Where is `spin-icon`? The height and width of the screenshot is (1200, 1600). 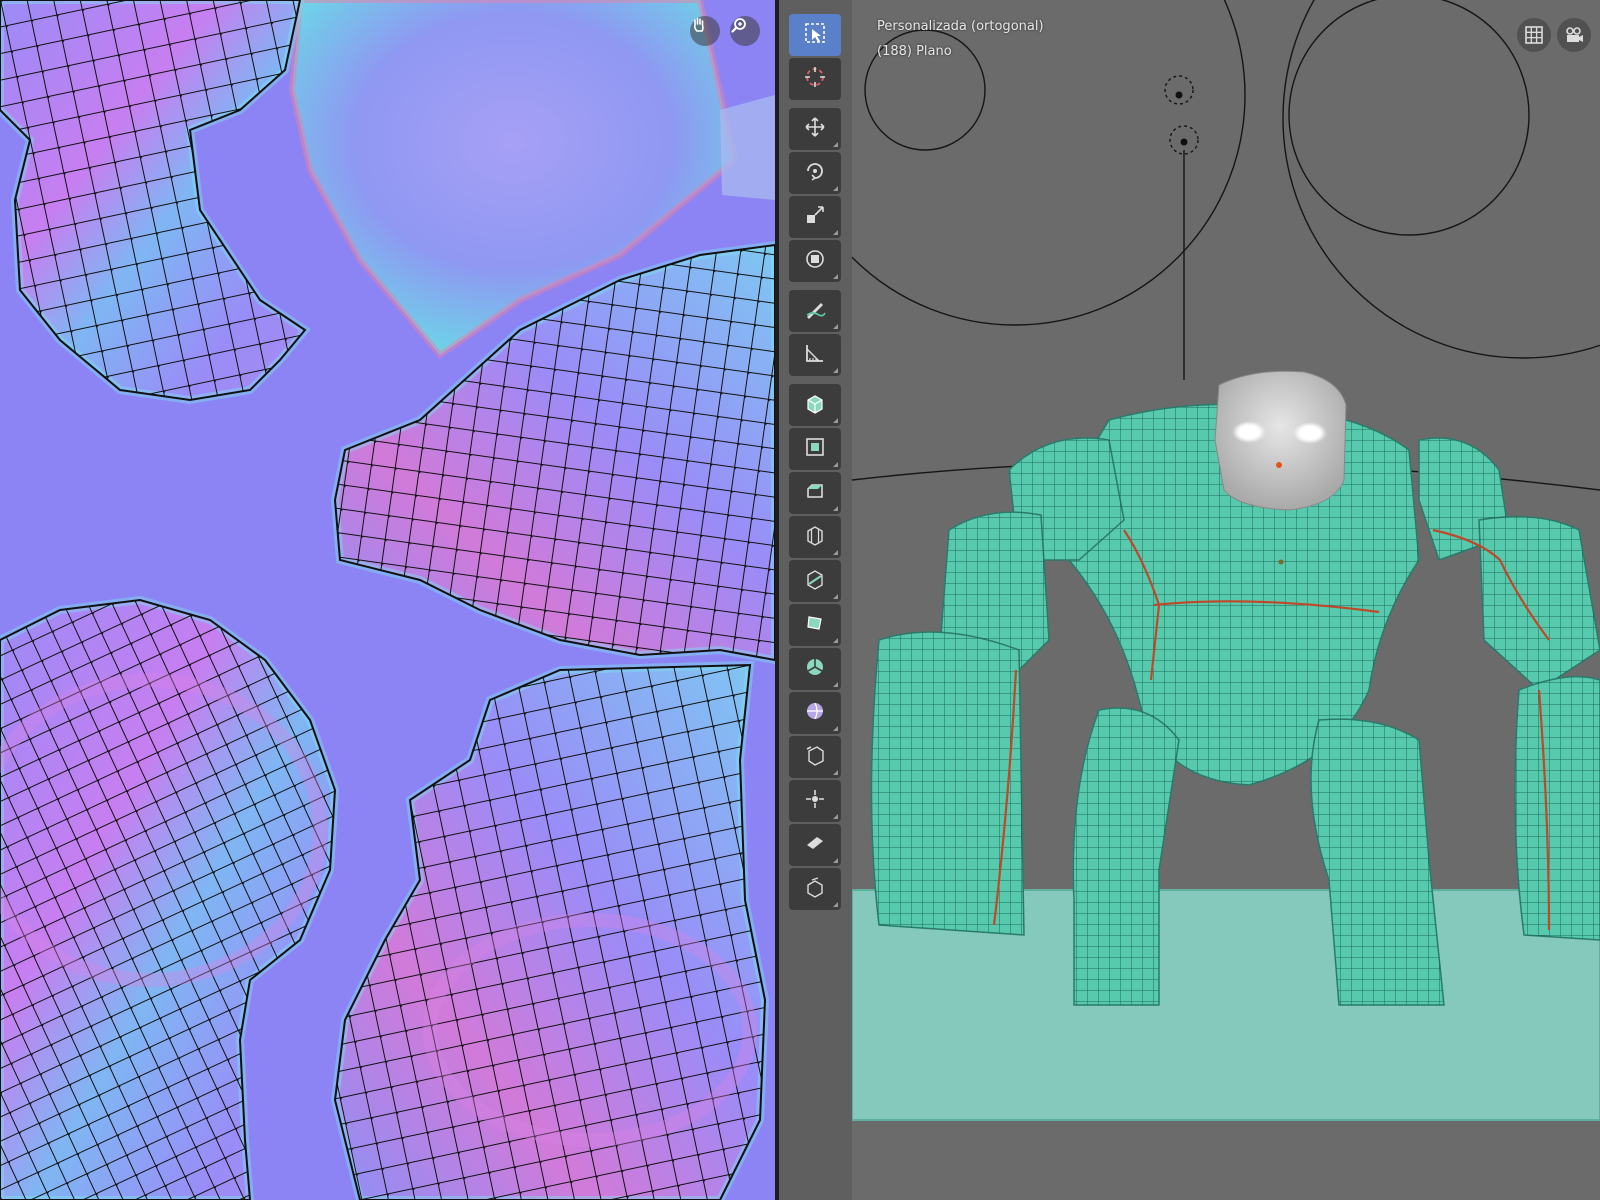 spin-icon is located at coordinates (815, 669).